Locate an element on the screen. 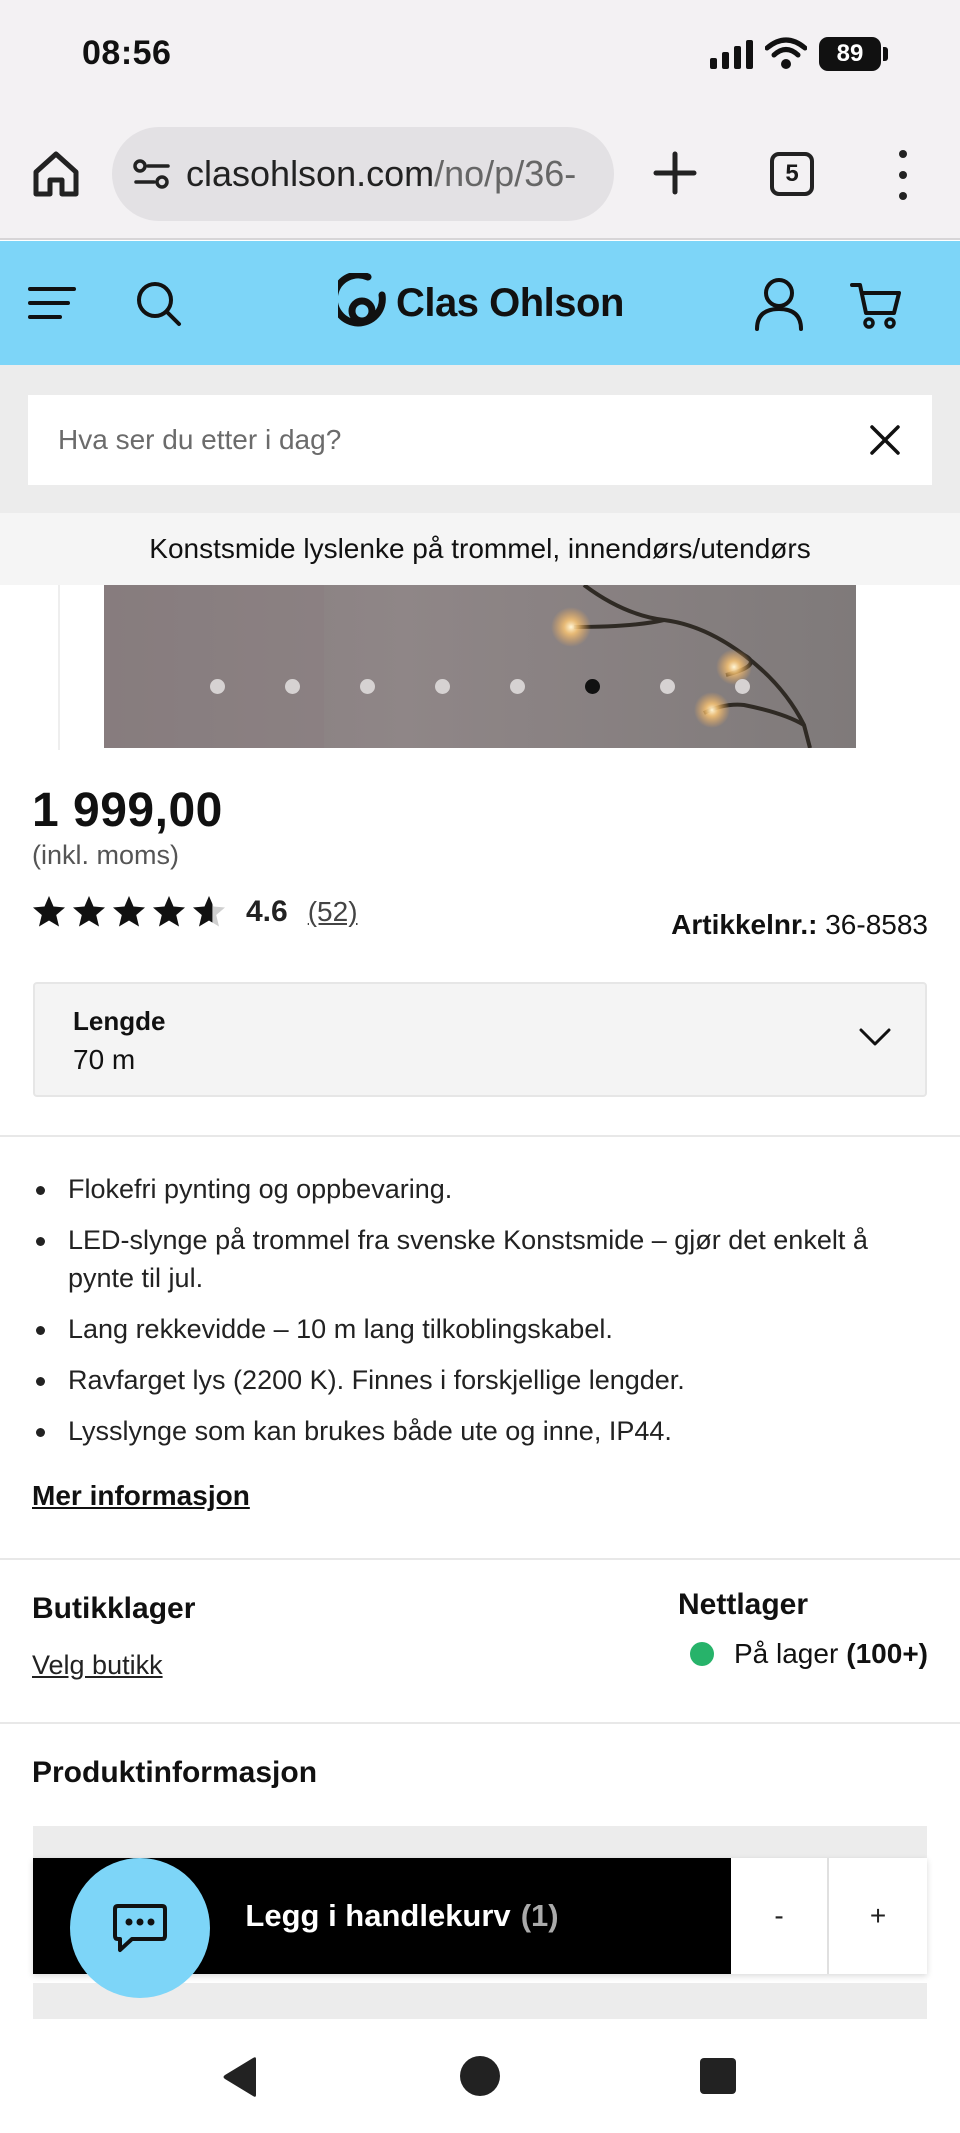 The height and width of the screenshot is (2133, 960). address-bar: clasohlson.com/no/p/36- is located at coordinates (363, 174).